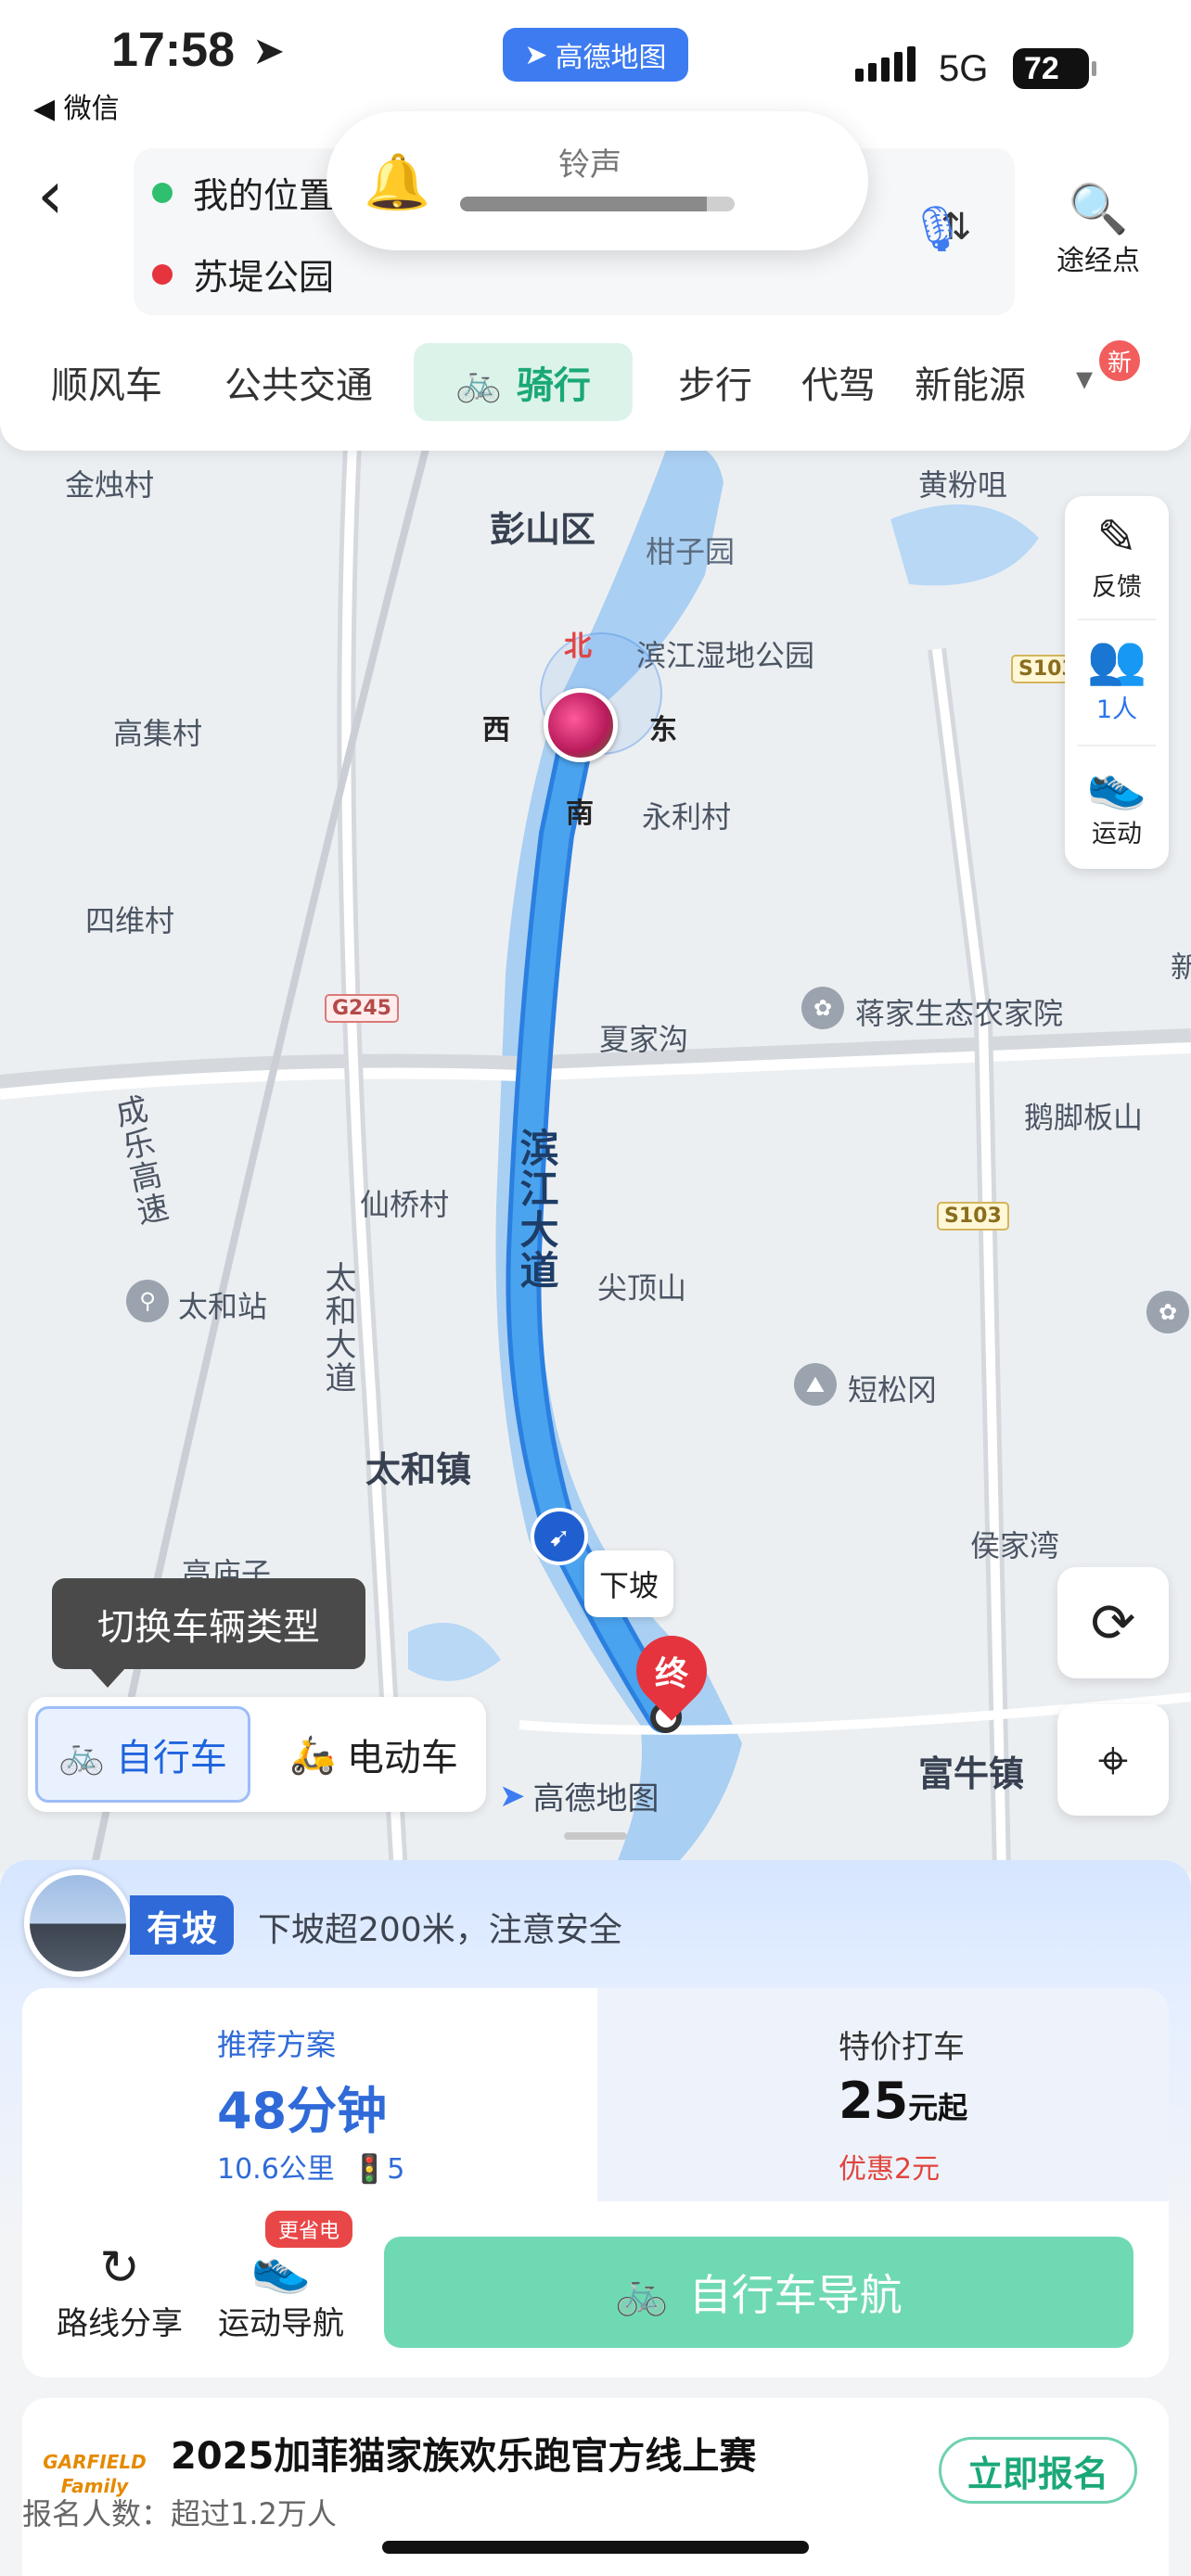 This screenshot has width=1191, height=2576. I want to click on map-label: 彭山区, so click(543, 529).